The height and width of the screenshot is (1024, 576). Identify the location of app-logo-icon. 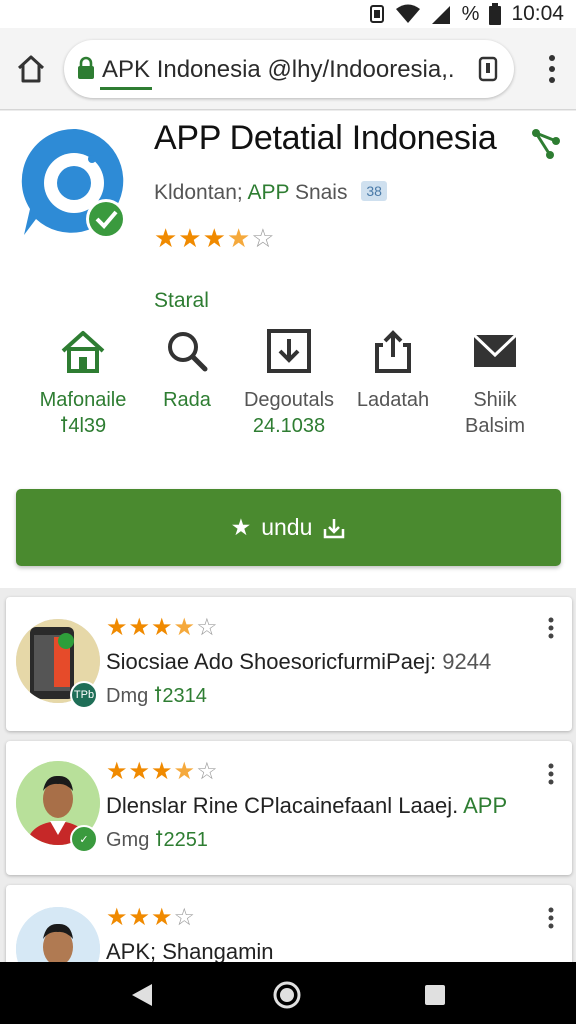
(73, 183).